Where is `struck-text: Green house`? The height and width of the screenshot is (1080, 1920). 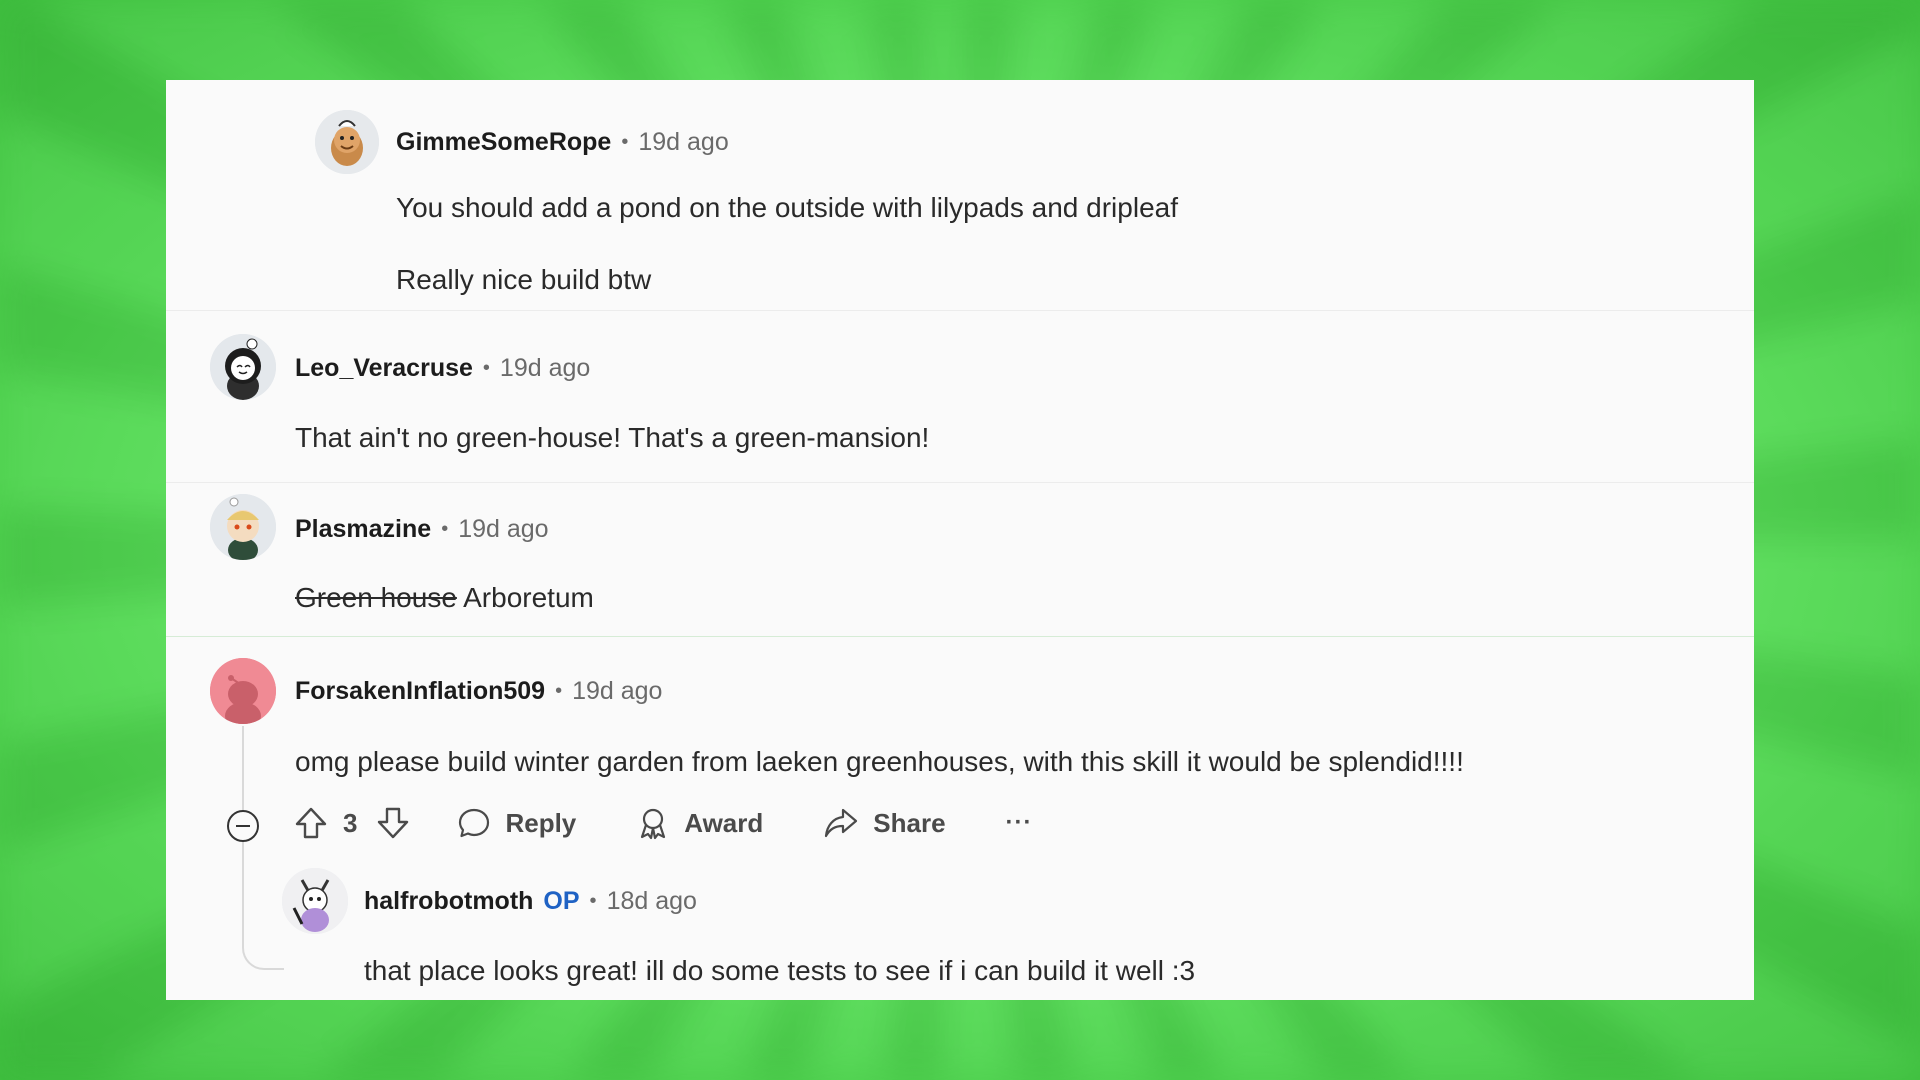
struck-text: Green house is located at coordinates (376, 597).